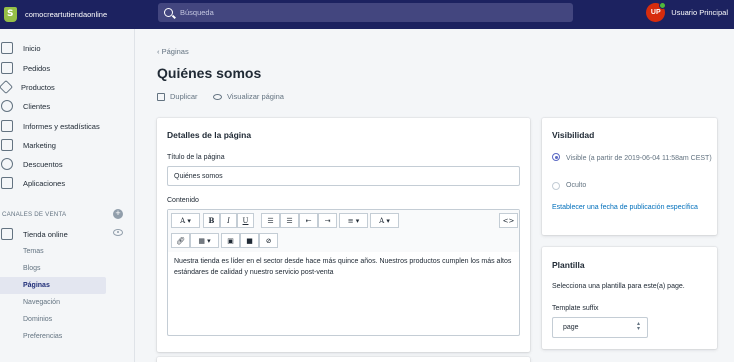 This screenshot has width=734, height=362. I want to click on outdent-button: ⇤, so click(308, 220).